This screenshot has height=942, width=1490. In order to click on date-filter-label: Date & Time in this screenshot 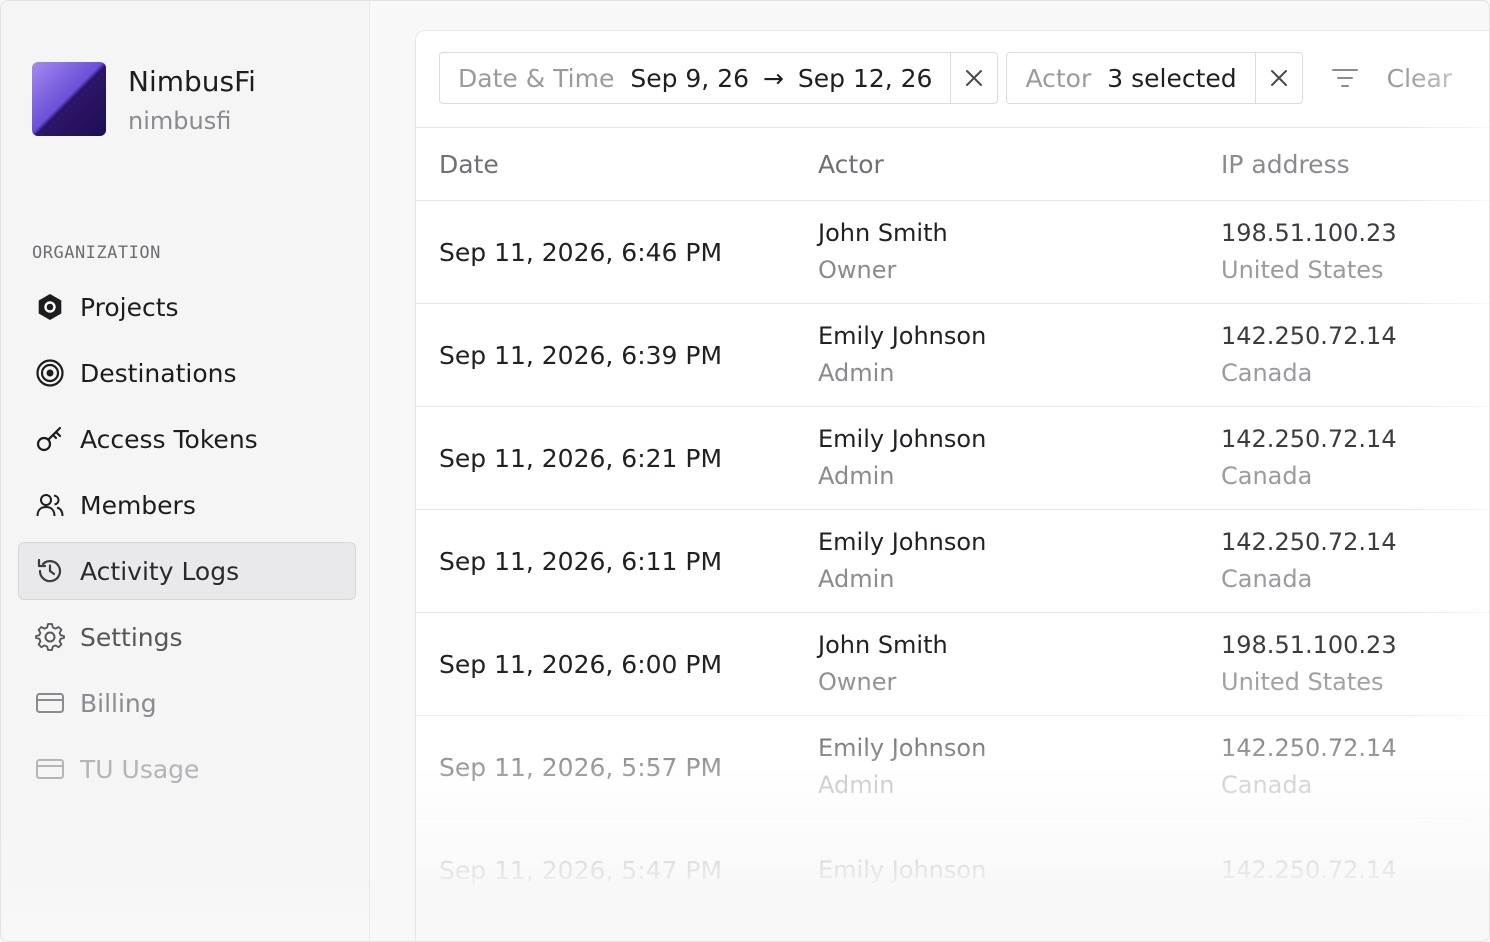, I will do `click(536, 78)`.